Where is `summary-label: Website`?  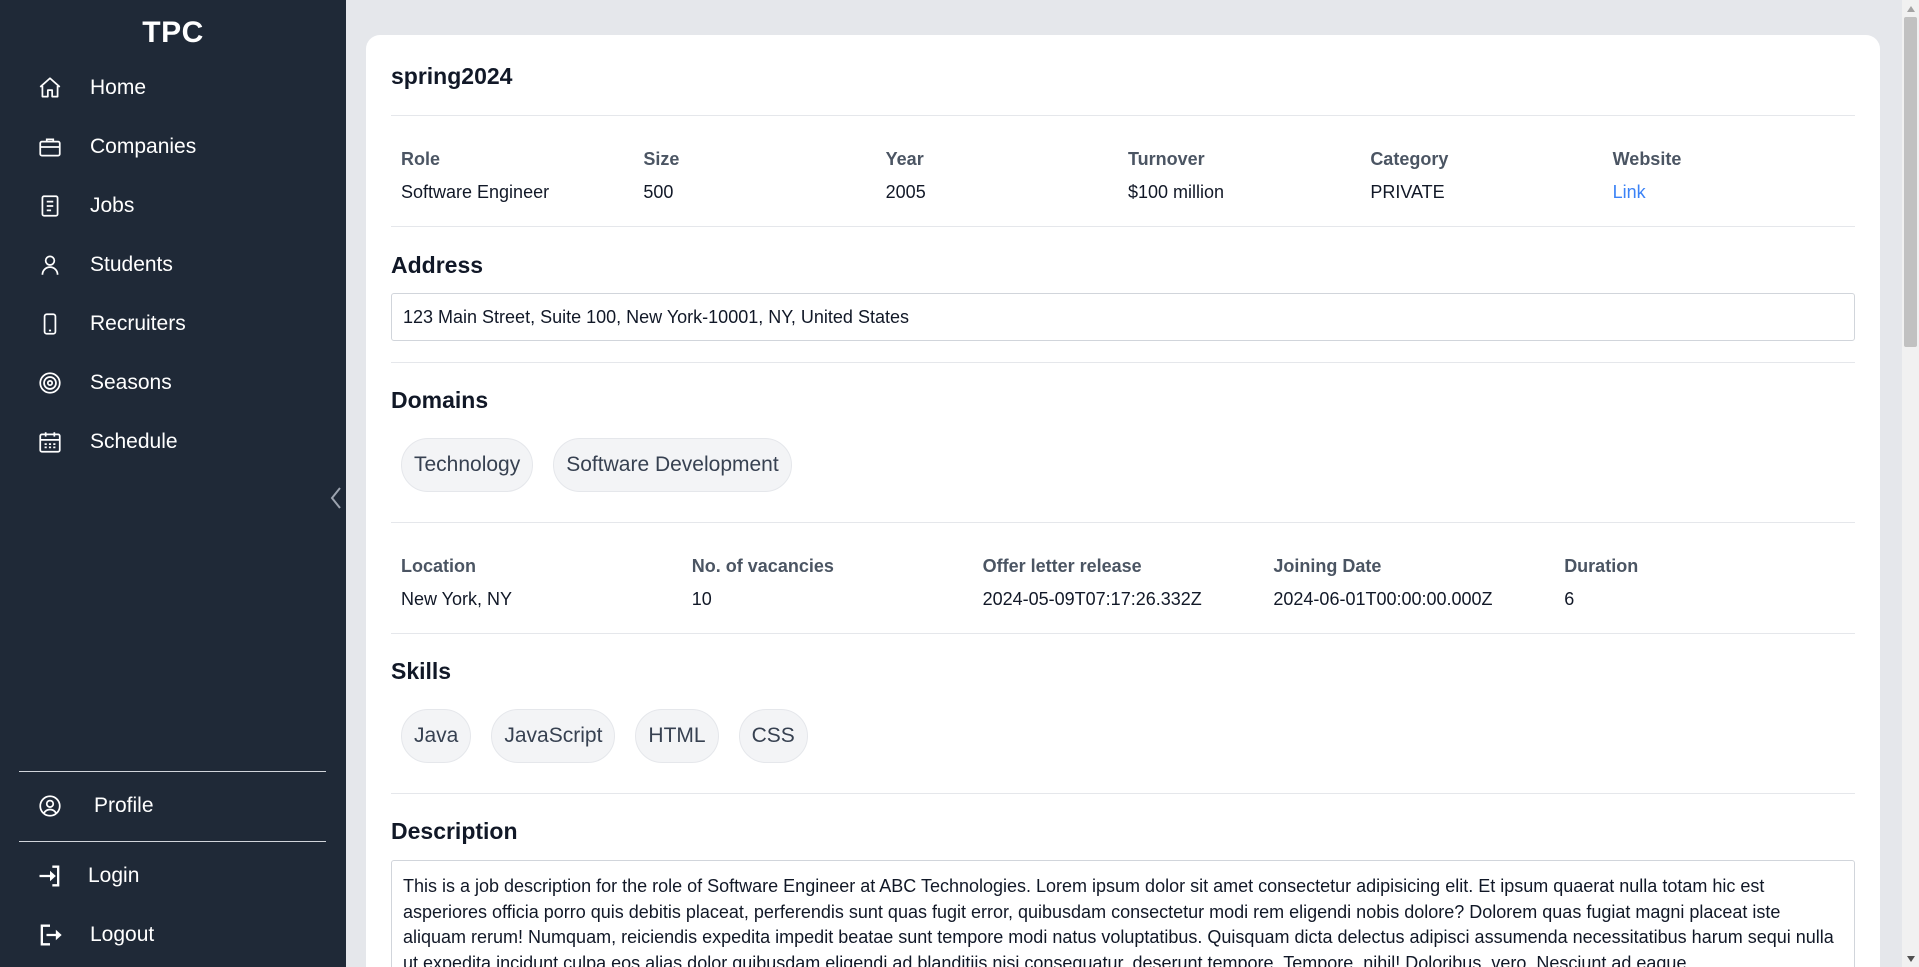
summary-label: Website is located at coordinates (1647, 159).